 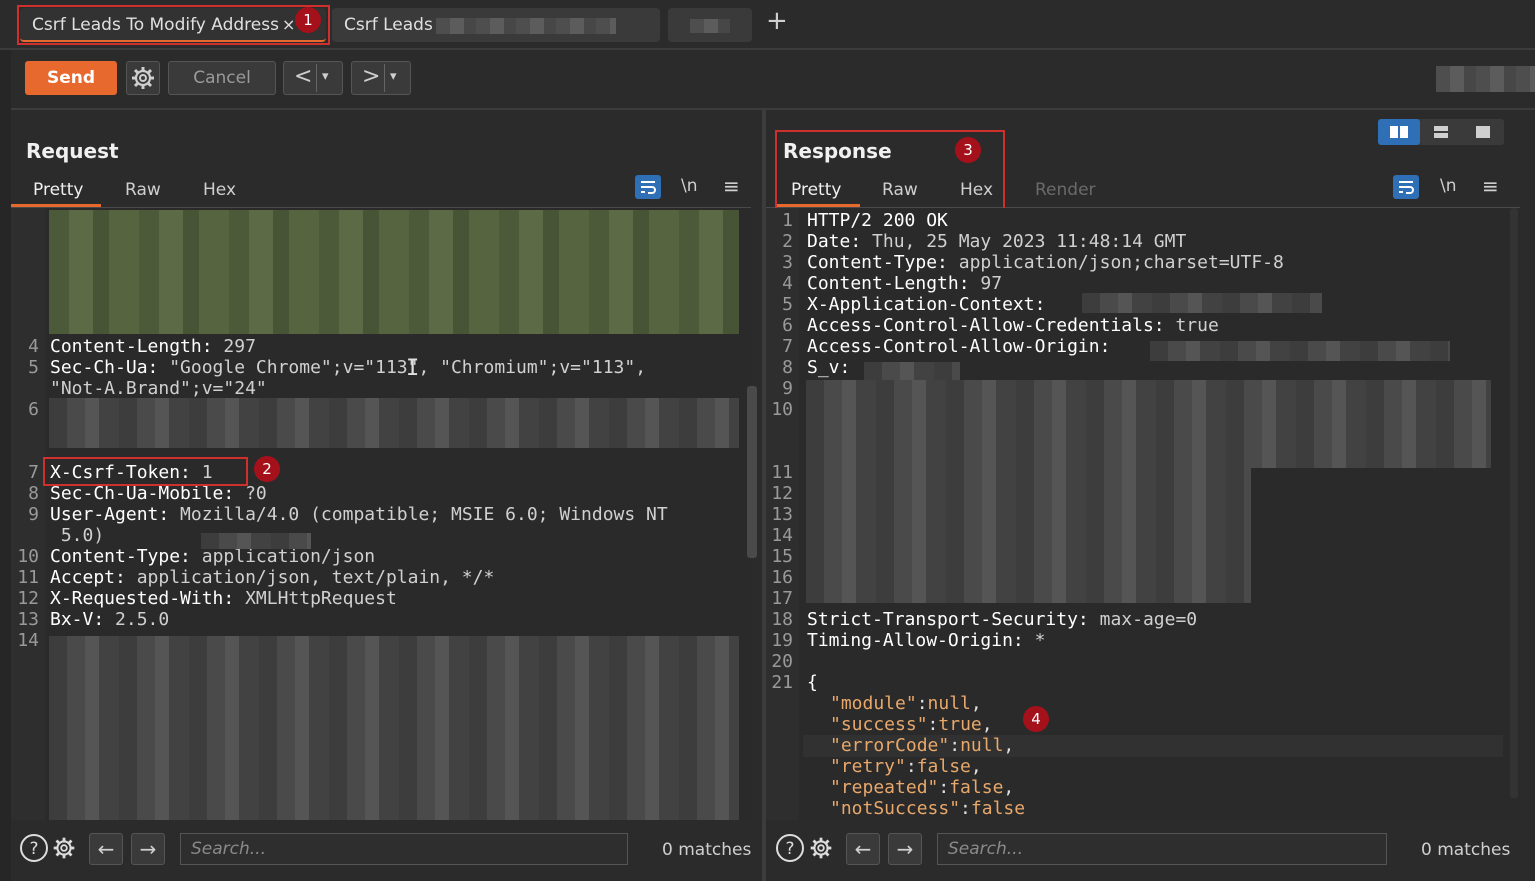 I want to click on tab-hex: Hex, so click(x=219, y=190).